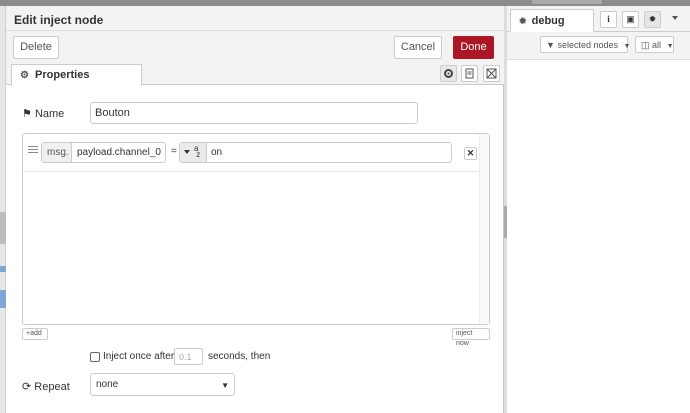 The height and width of the screenshot is (413, 690). Describe the element at coordinates (27, 387) in the screenshot. I see `repeat-icon: ⟳` at that location.